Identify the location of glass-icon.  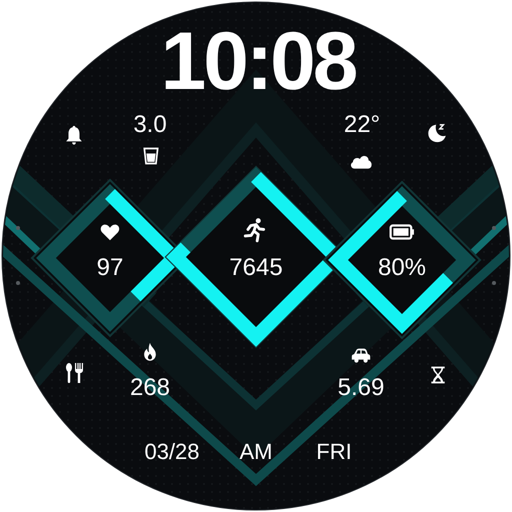
(151, 156).